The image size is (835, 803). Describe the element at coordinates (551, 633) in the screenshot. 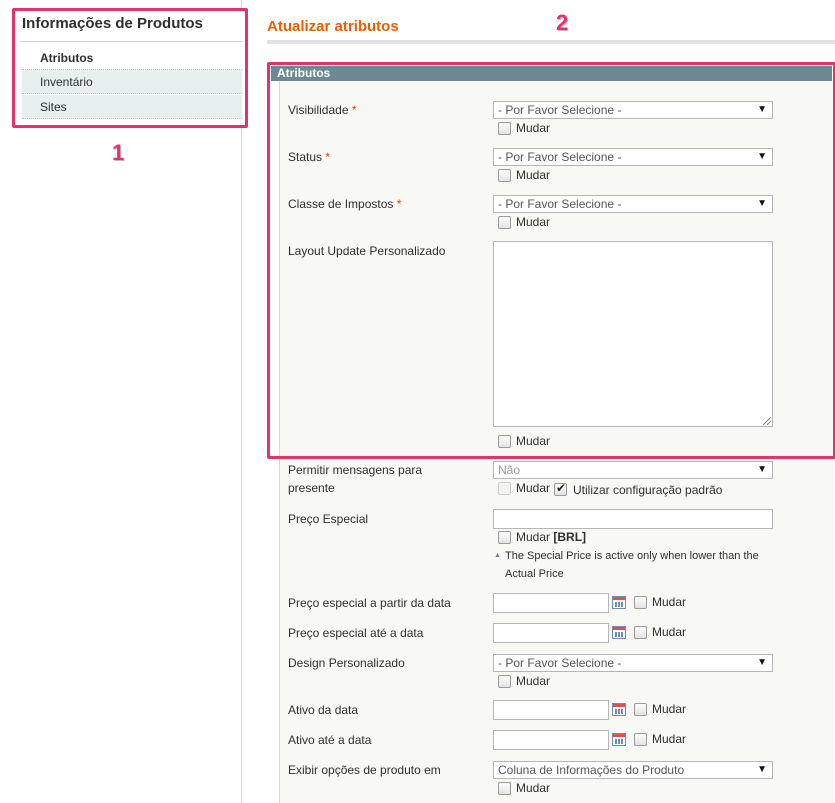

I see `preco-especial-ate-input` at that location.